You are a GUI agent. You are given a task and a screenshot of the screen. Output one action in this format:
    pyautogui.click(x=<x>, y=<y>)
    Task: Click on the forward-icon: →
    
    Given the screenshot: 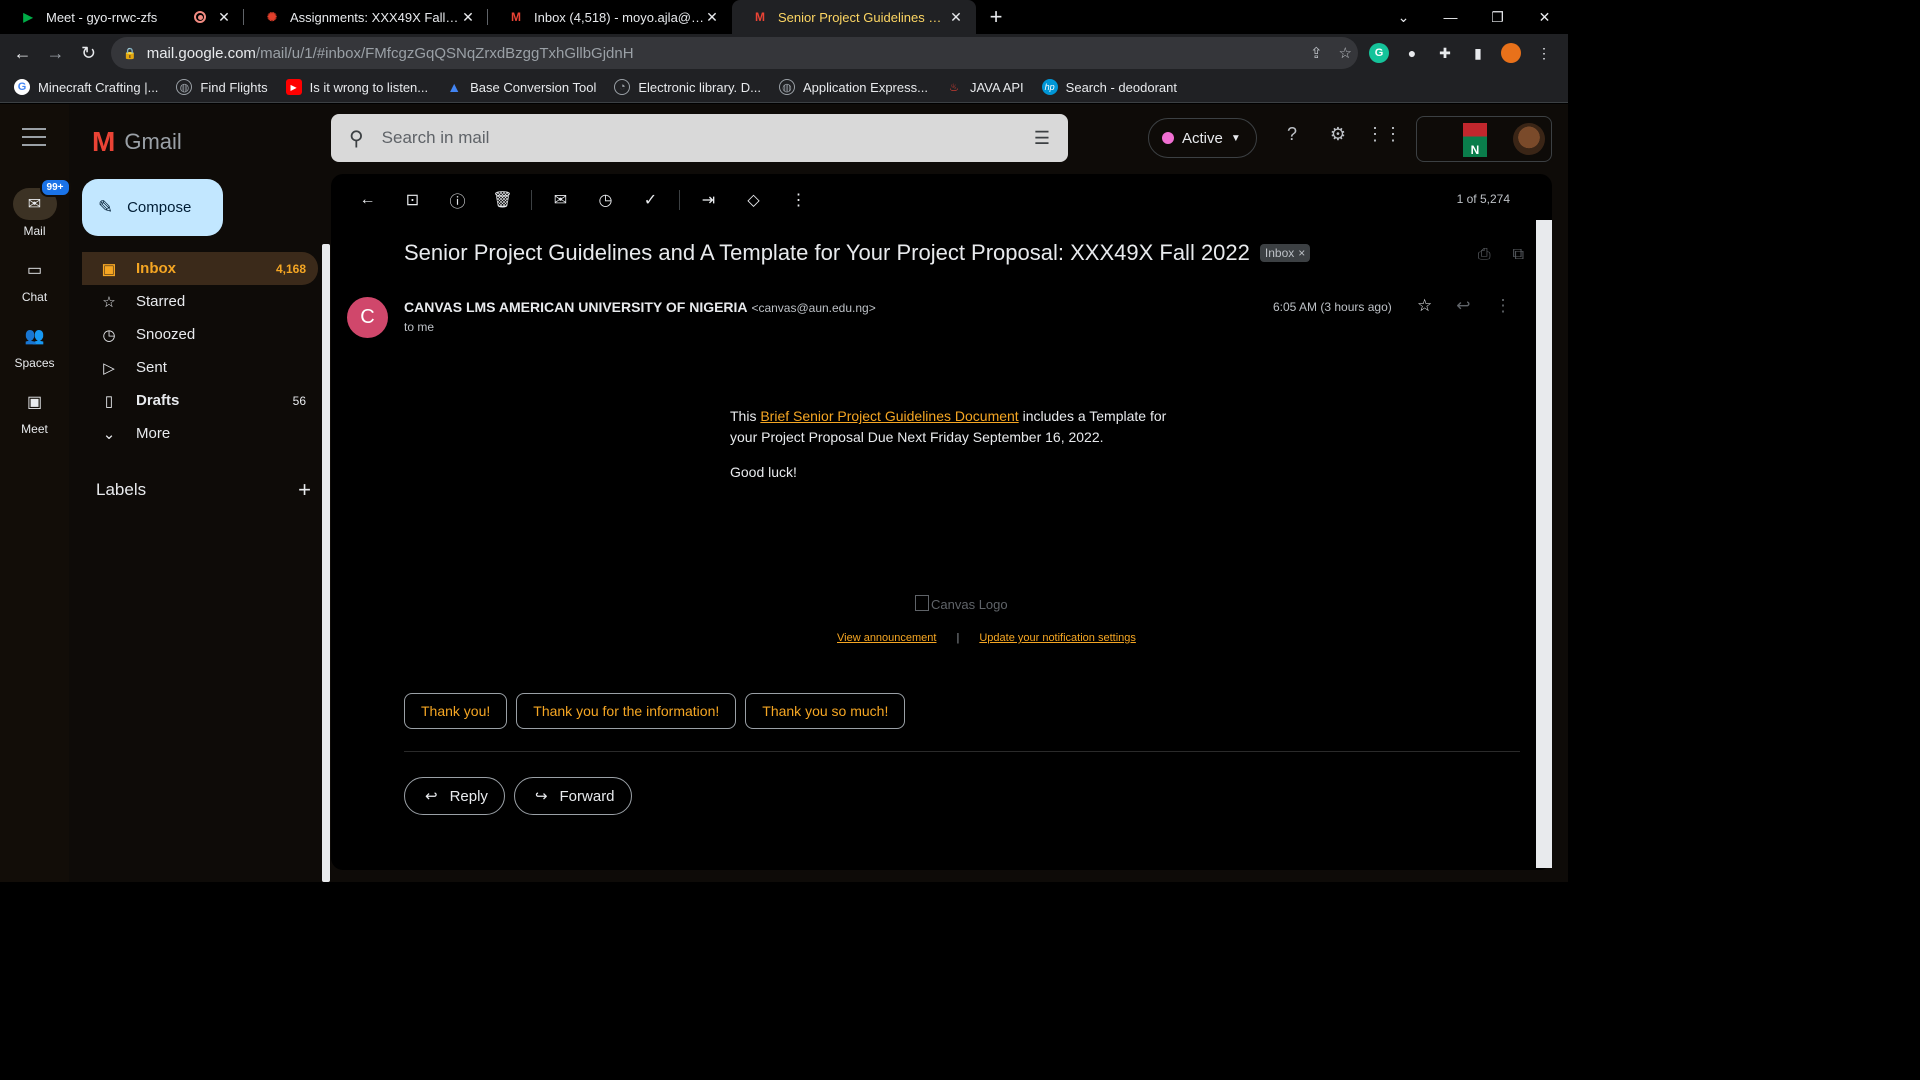 What is the action you would take?
    pyautogui.click(x=55, y=53)
    